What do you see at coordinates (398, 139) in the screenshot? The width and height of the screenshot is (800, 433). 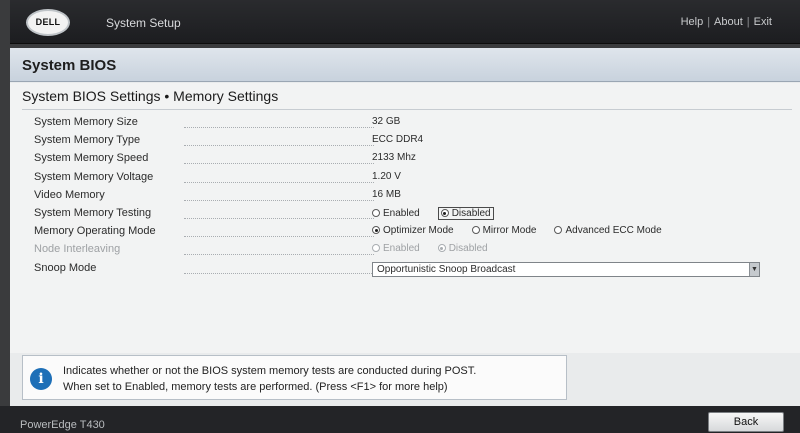 I see `setting-value: ECC DDR4` at bounding box center [398, 139].